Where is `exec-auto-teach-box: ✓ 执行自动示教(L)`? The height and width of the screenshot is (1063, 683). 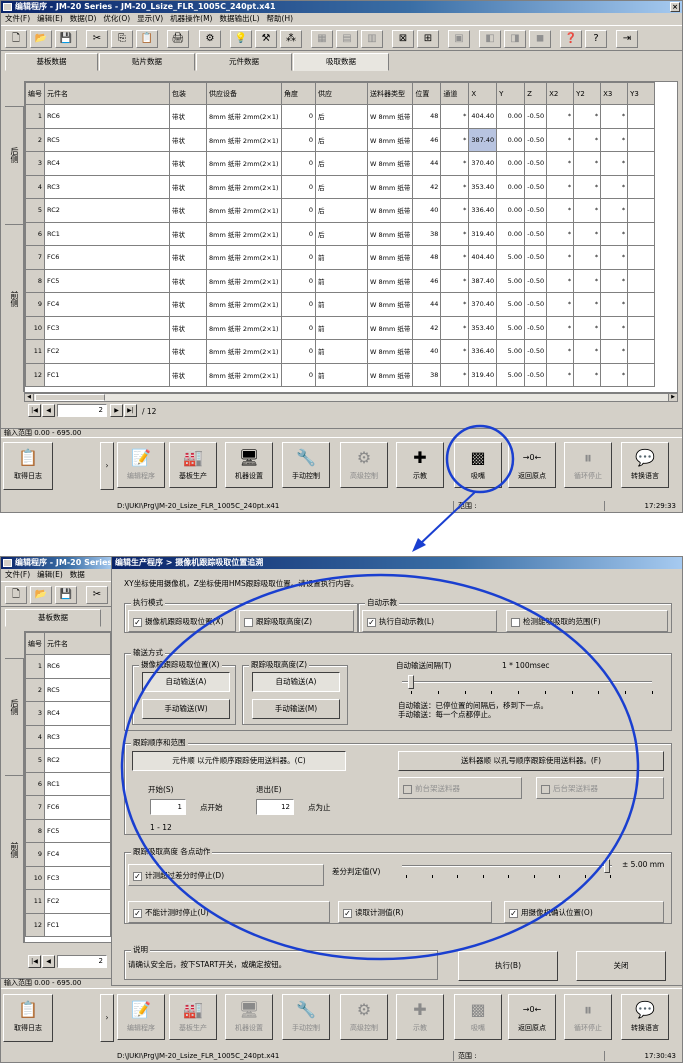 exec-auto-teach-box: ✓ 执行自动示教(L) is located at coordinates (429, 621).